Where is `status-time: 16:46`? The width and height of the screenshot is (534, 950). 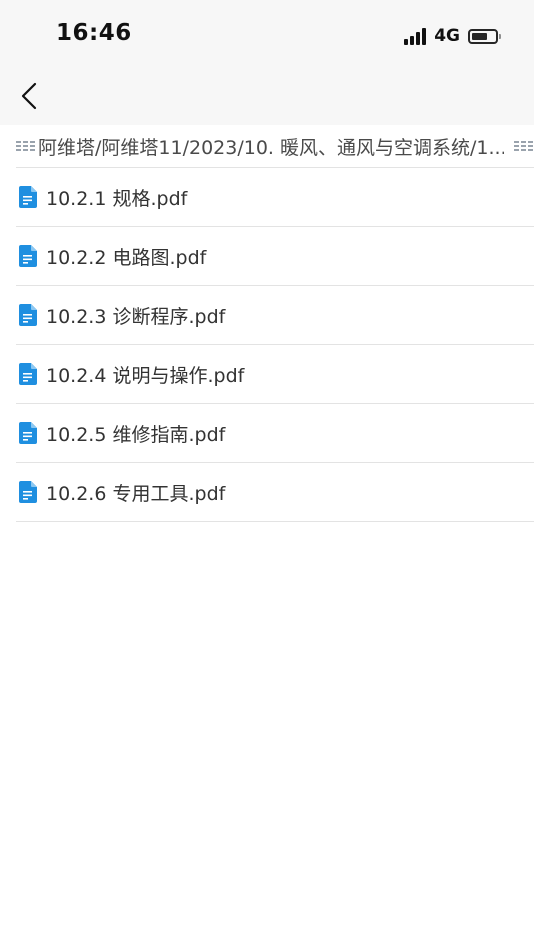
status-time: 16:46 is located at coordinates (94, 33).